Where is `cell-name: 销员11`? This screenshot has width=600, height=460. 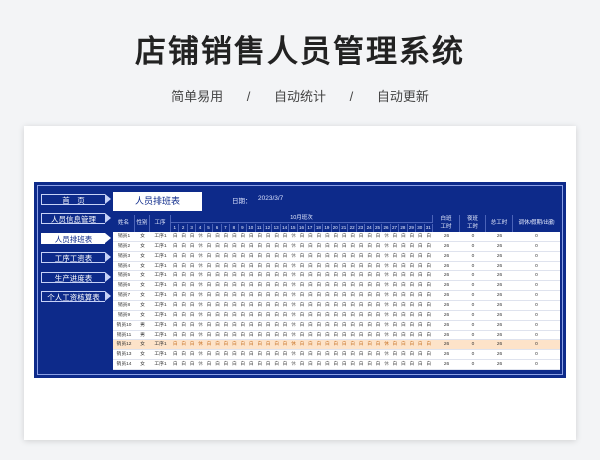
cell-name: 销员11 is located at coordinates (124, 336).